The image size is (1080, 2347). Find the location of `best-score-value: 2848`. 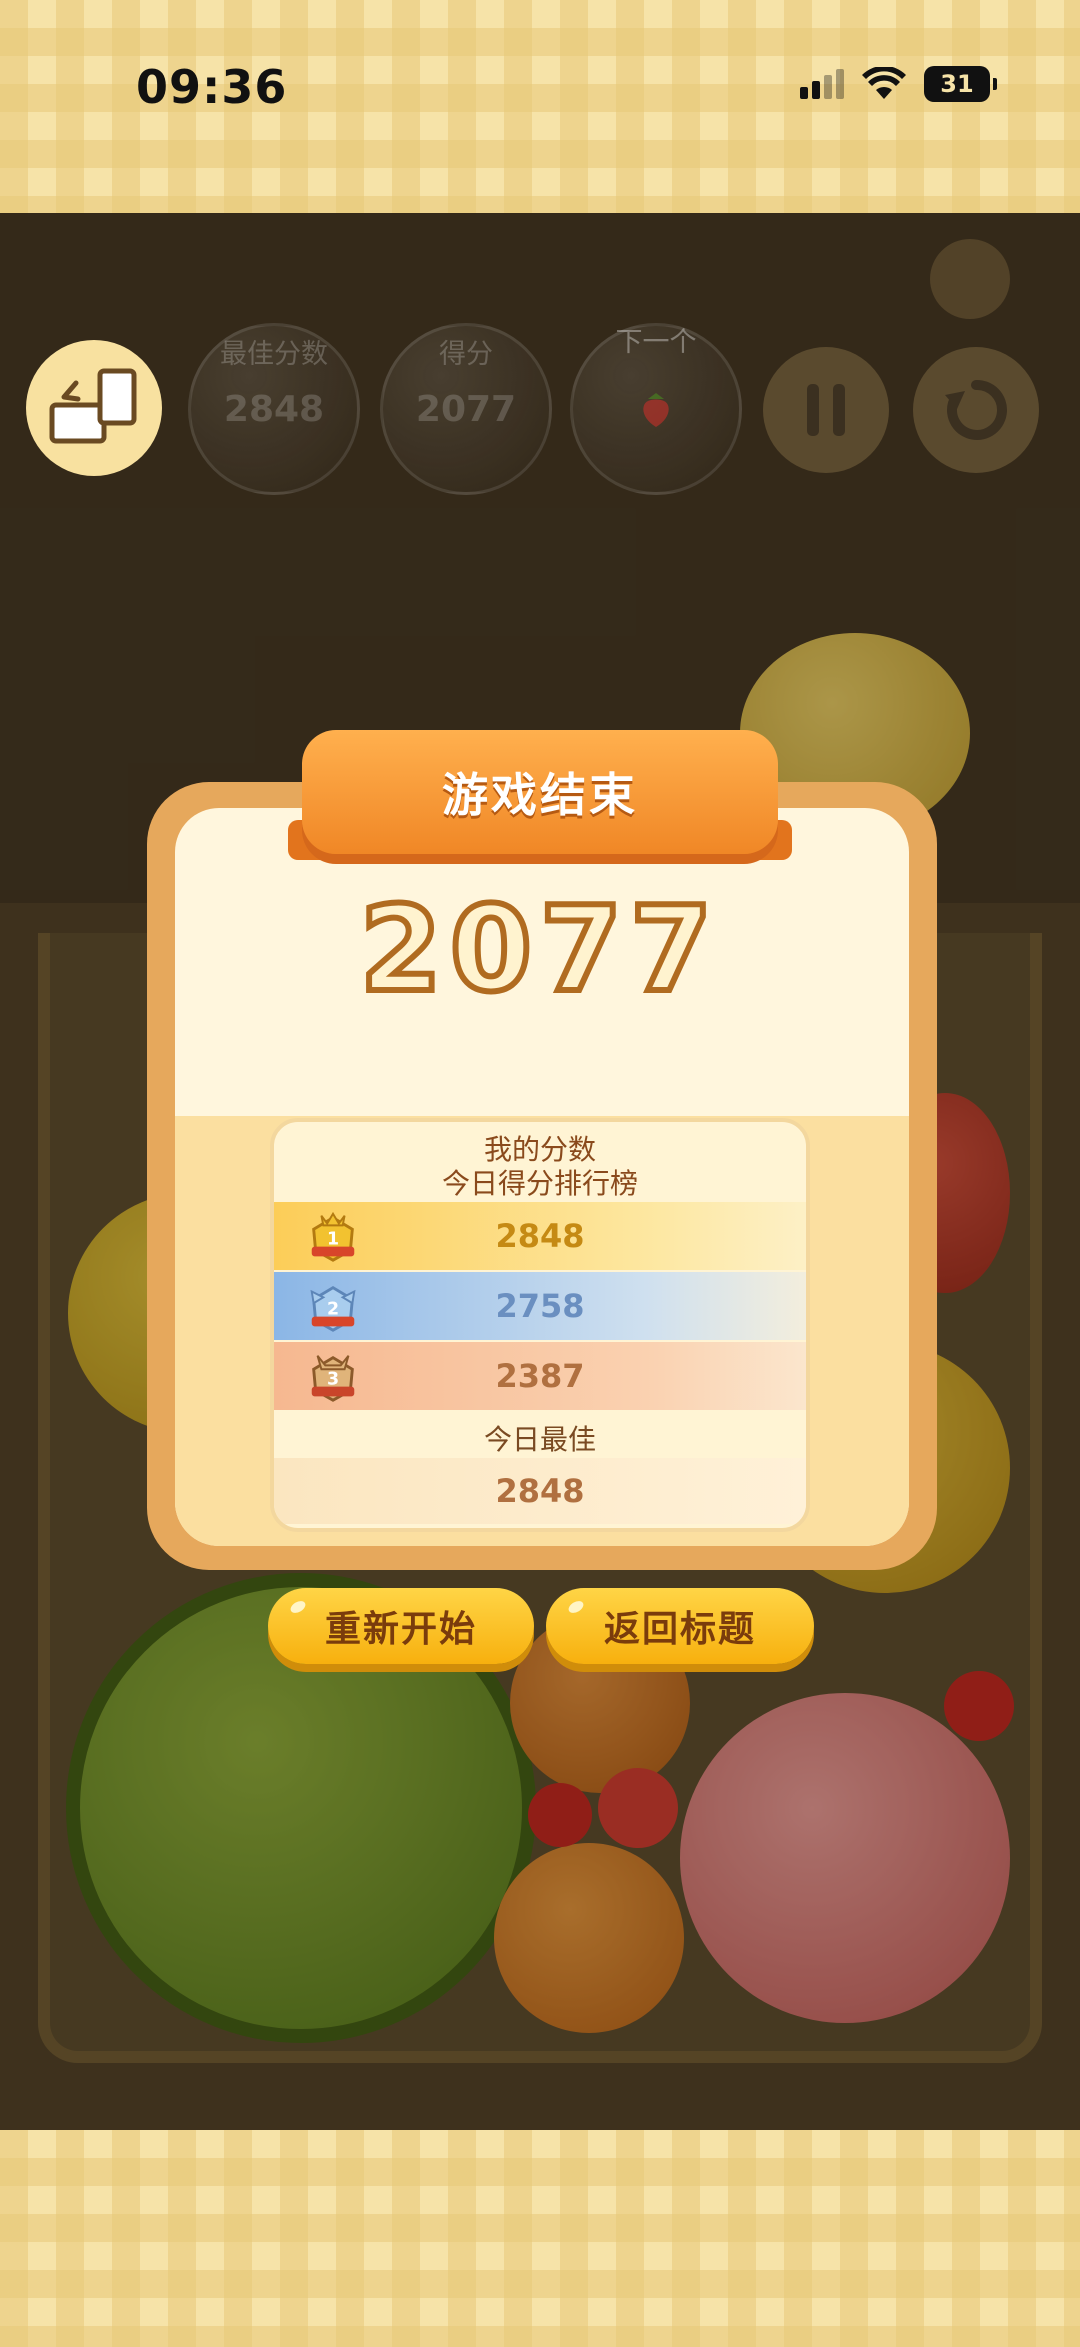

best-score-value: 2848 is located at coordinates (274, 409).